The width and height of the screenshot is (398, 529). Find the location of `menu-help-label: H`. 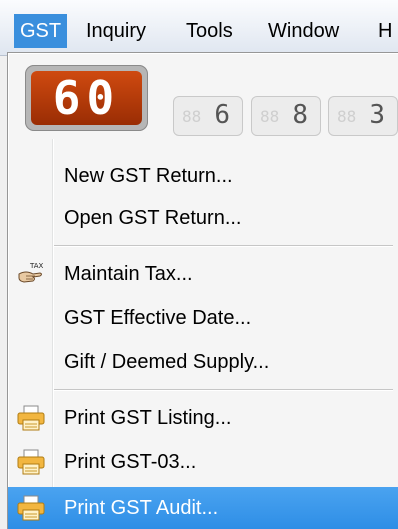

menu-help-label: H is located at coordinates (385, 31).